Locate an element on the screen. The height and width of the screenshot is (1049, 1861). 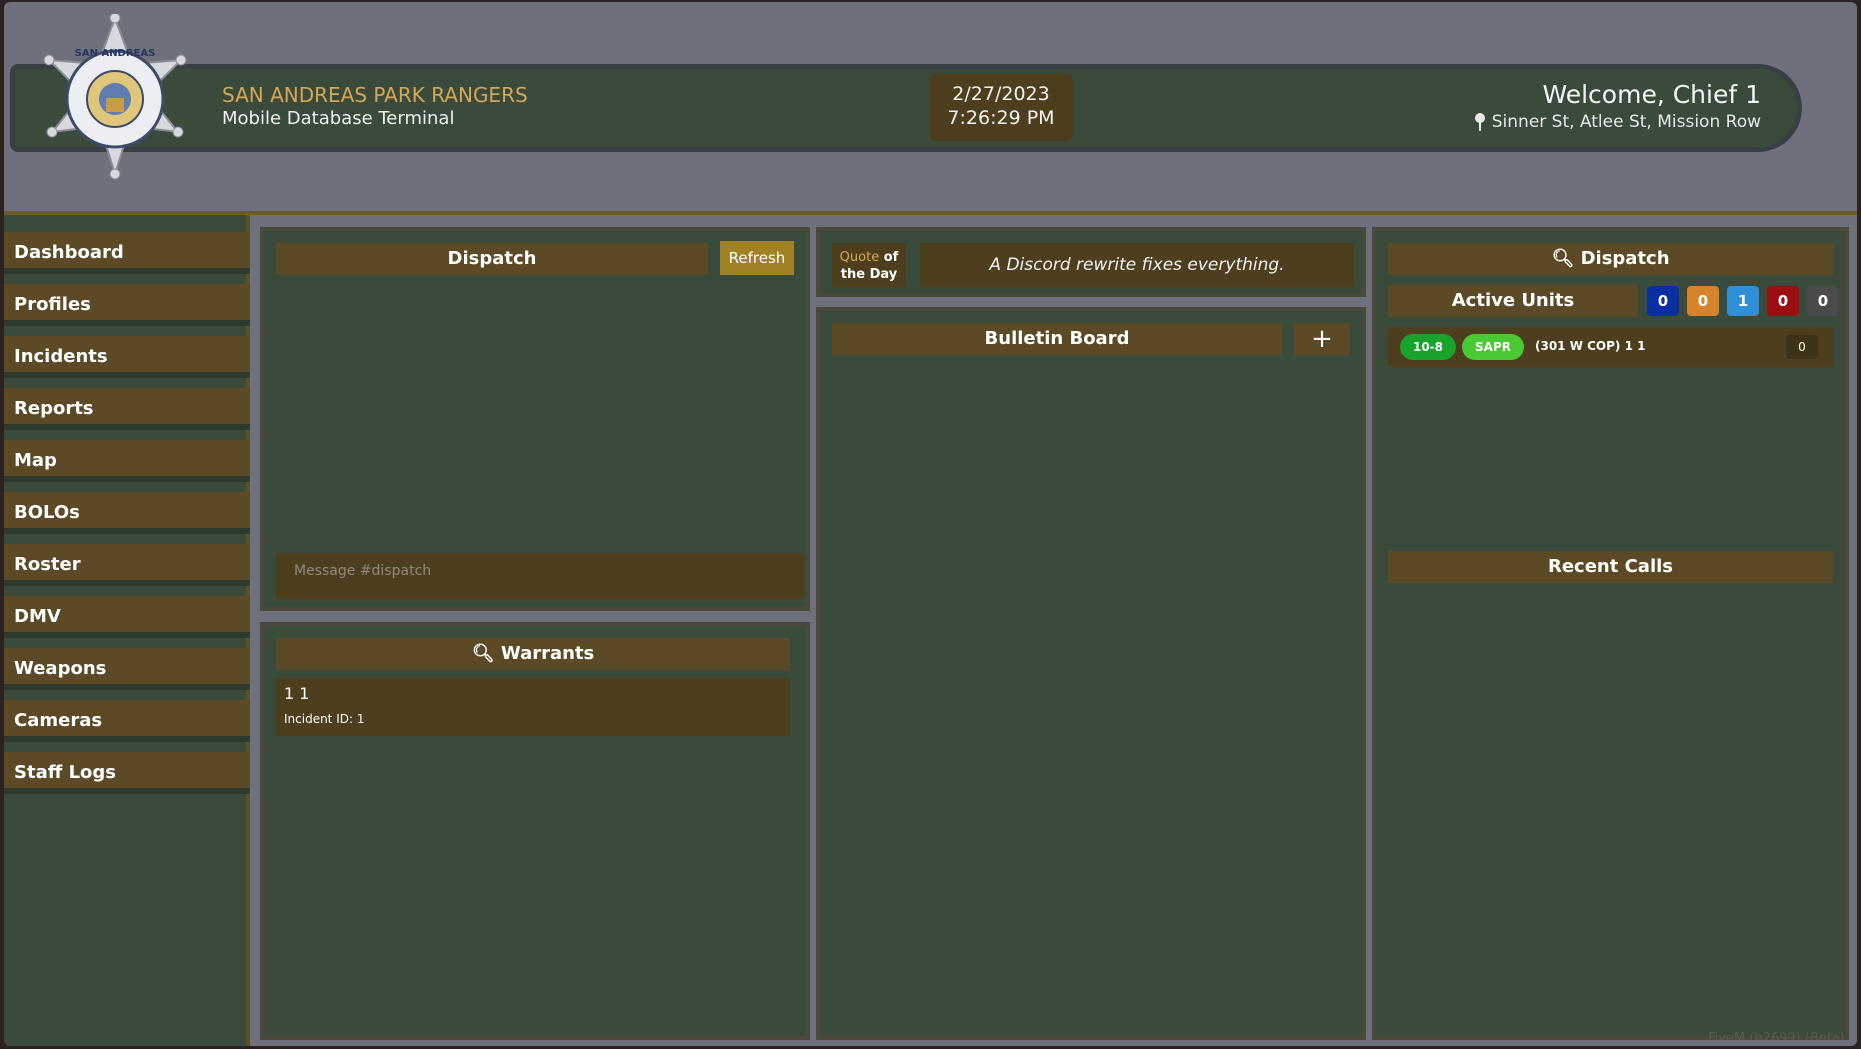
count-badge-red: 0 is located at coordinates (1783, 301).